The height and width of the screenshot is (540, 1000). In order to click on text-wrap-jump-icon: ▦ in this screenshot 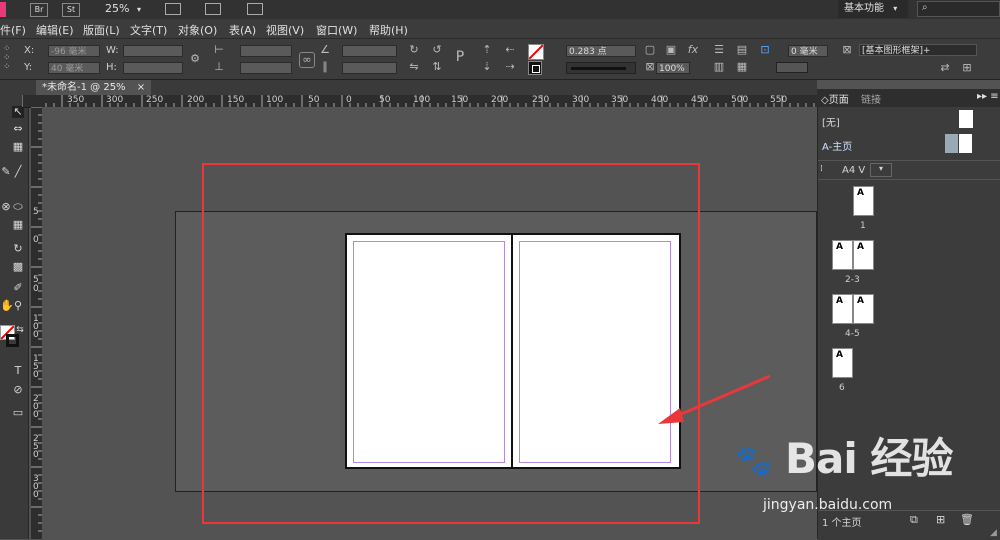, I will do `click(742, 67)`.